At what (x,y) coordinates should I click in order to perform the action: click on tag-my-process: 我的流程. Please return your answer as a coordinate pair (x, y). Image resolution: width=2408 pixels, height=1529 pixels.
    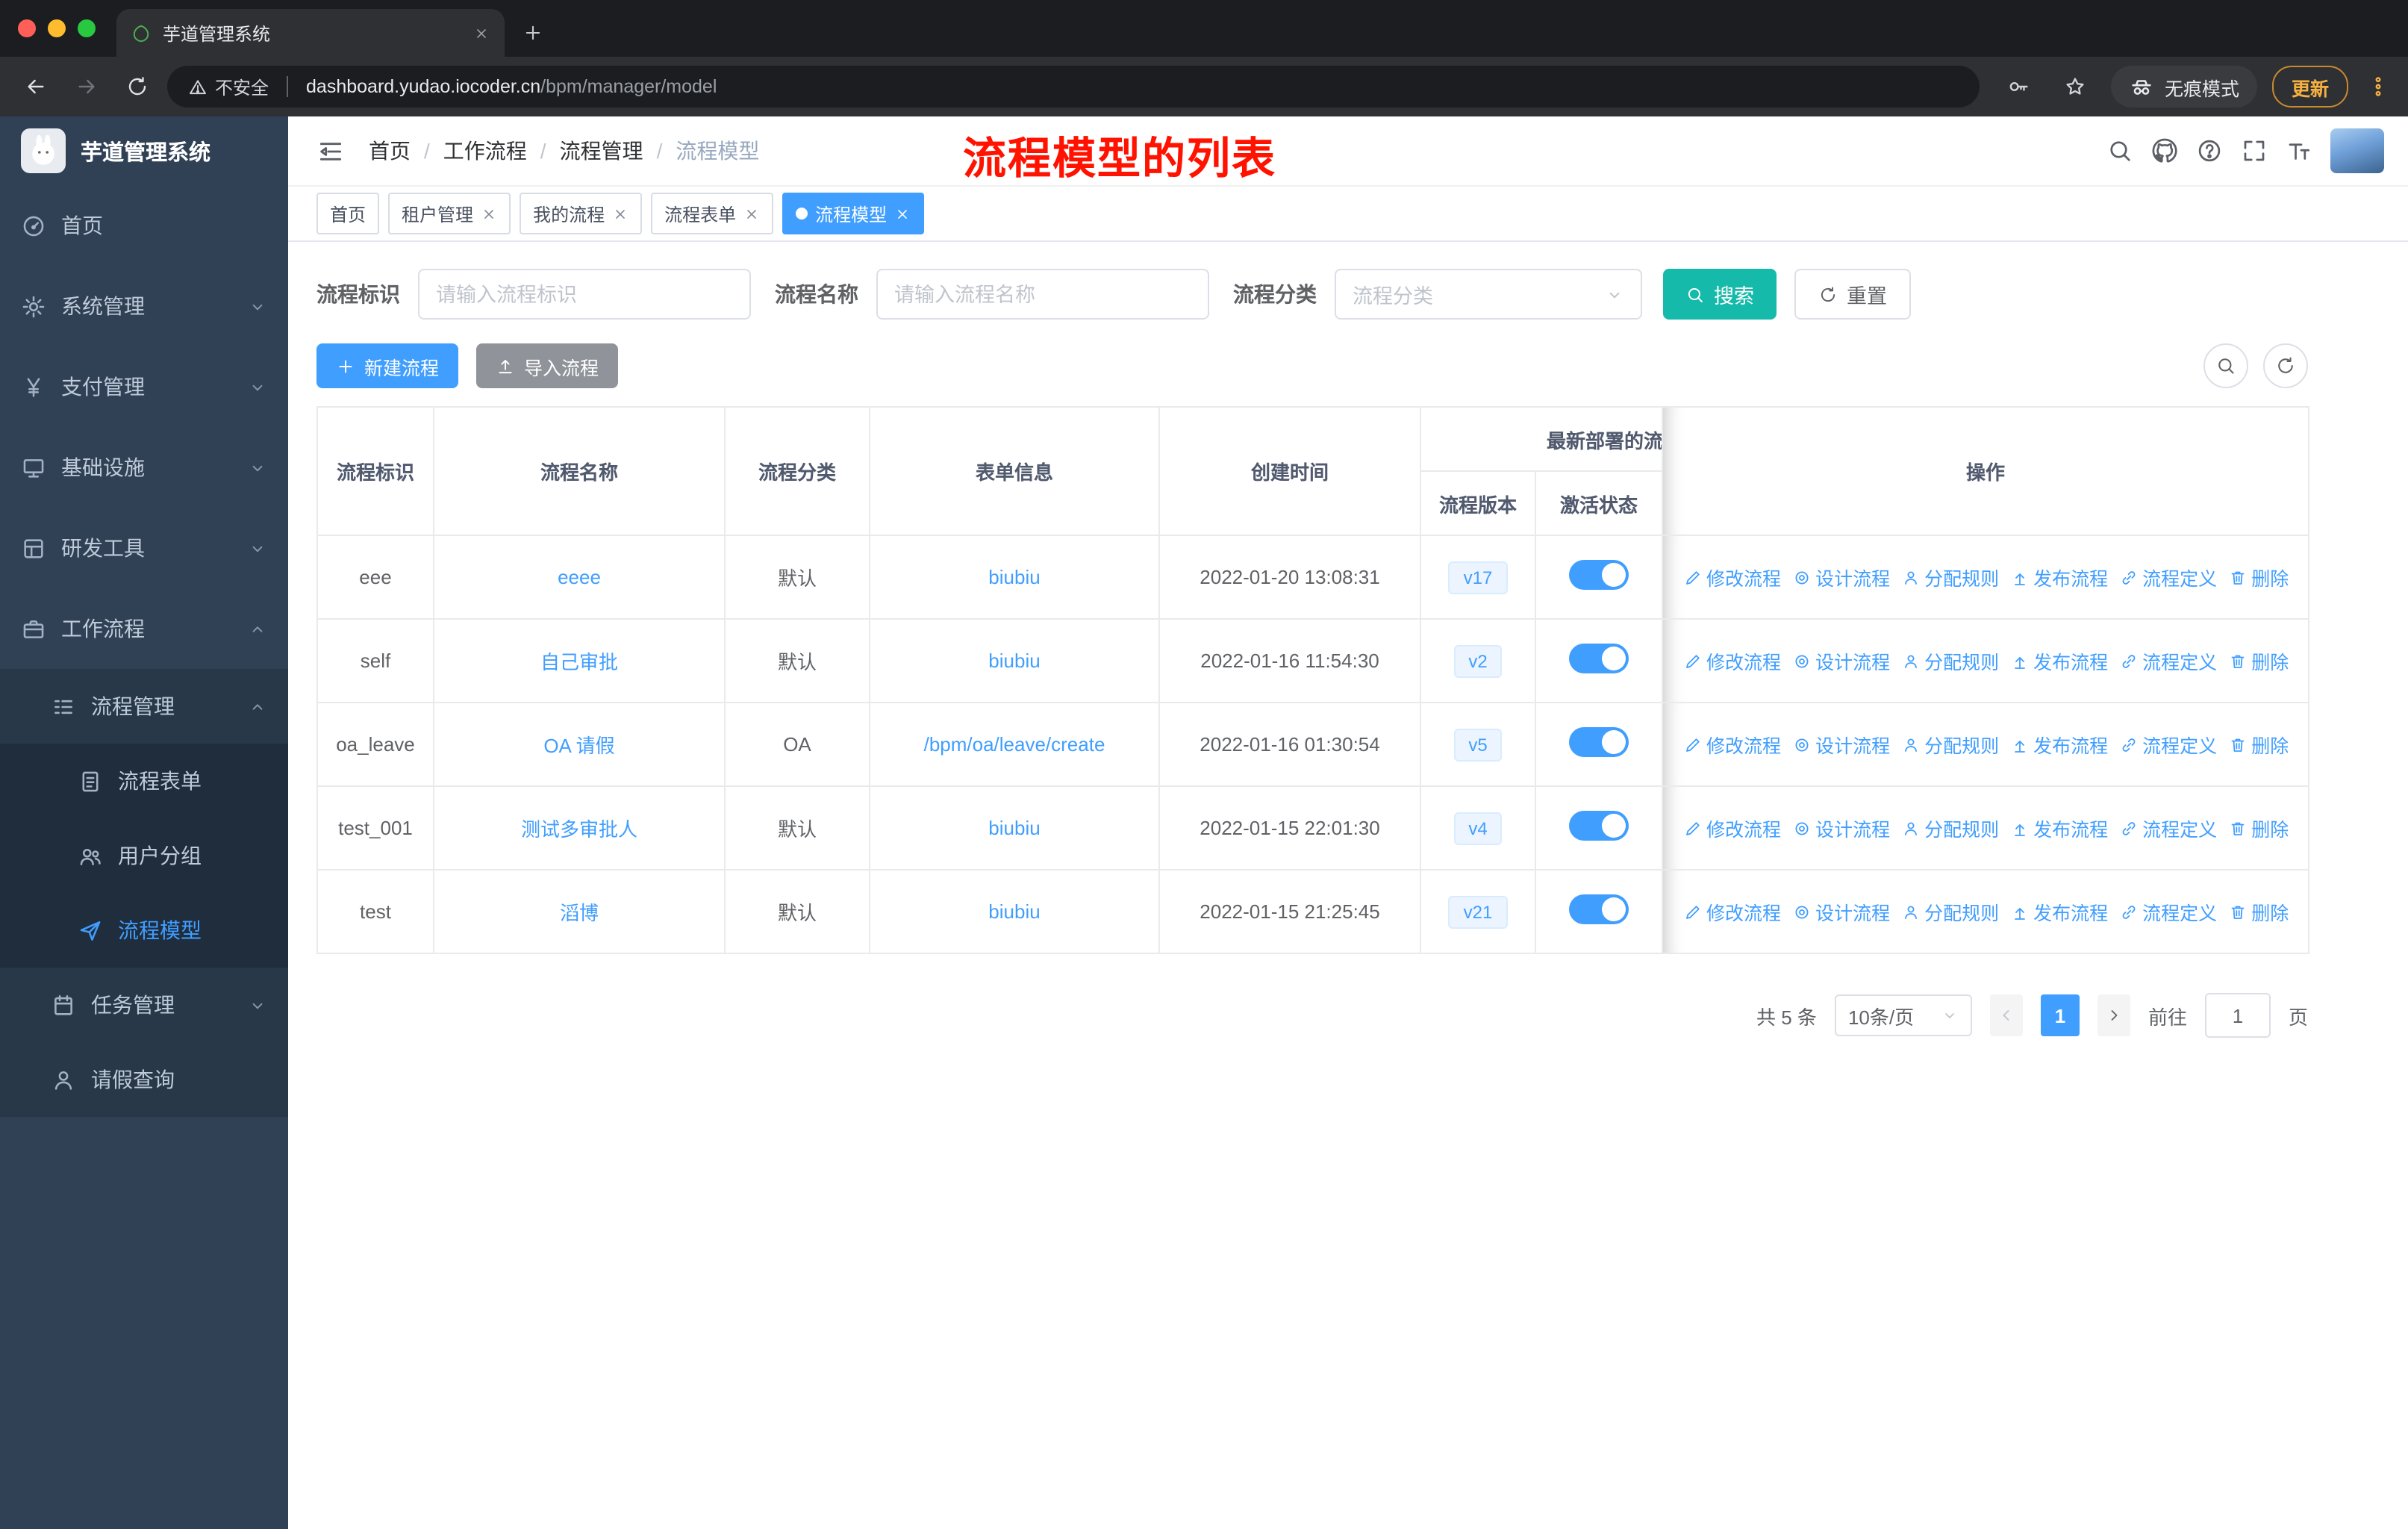
    Looking at the image, I should click on (581, 213).